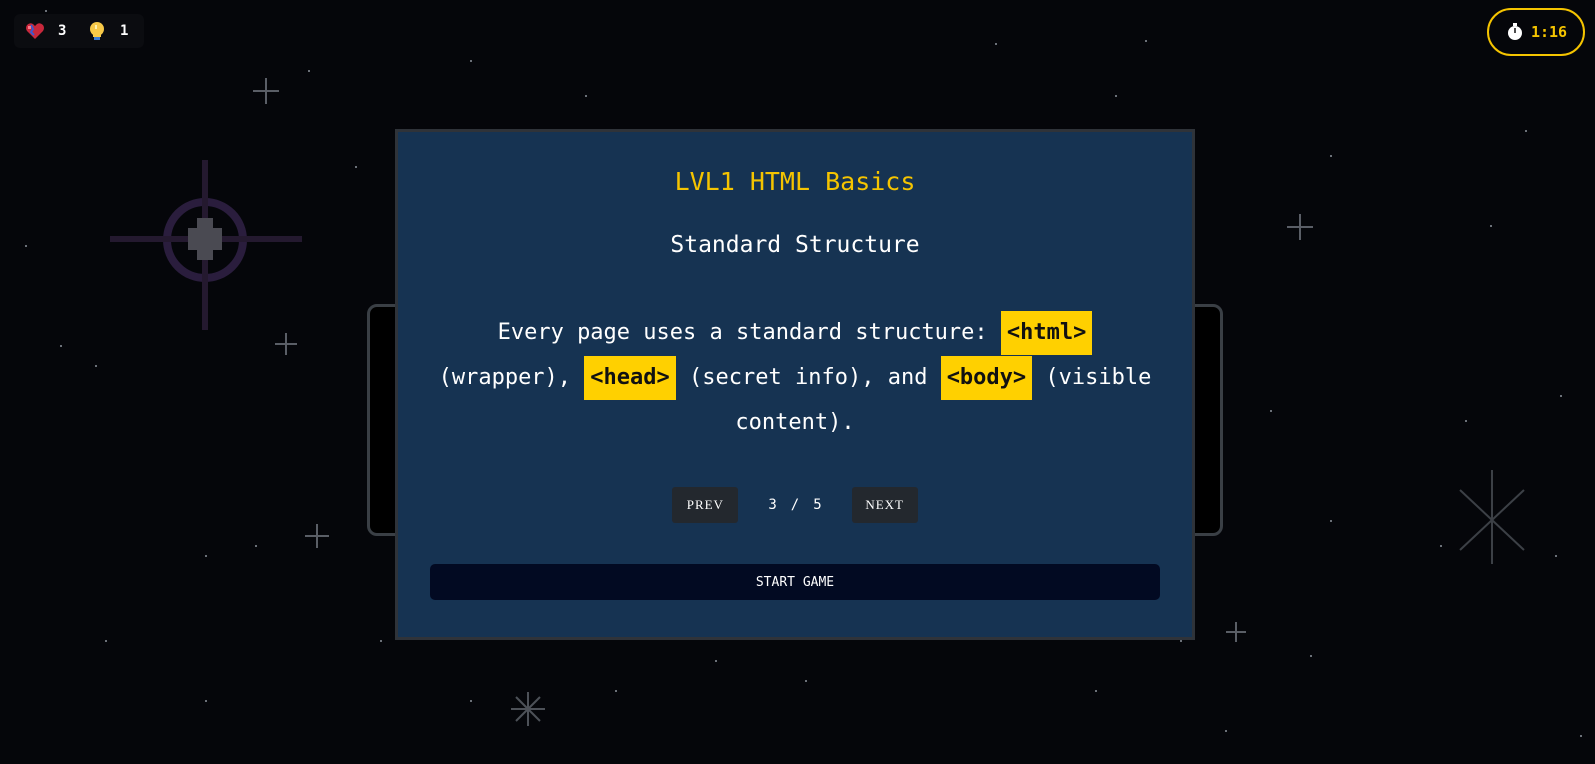 The width and height of the screenshot is (1595, 764). Describe the element at coordinates (1046, 333) in the screenshot. I see `code-tag-html: <html>` at that location.